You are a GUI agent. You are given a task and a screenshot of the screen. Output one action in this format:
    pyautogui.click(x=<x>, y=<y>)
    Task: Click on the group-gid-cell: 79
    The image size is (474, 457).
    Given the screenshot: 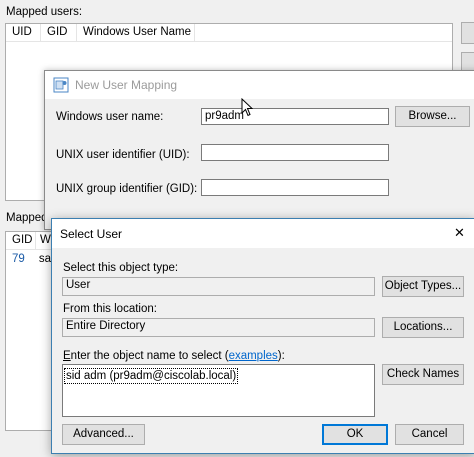 What is the action you would take?
    pyautogui.click(x=18, y=259)
    